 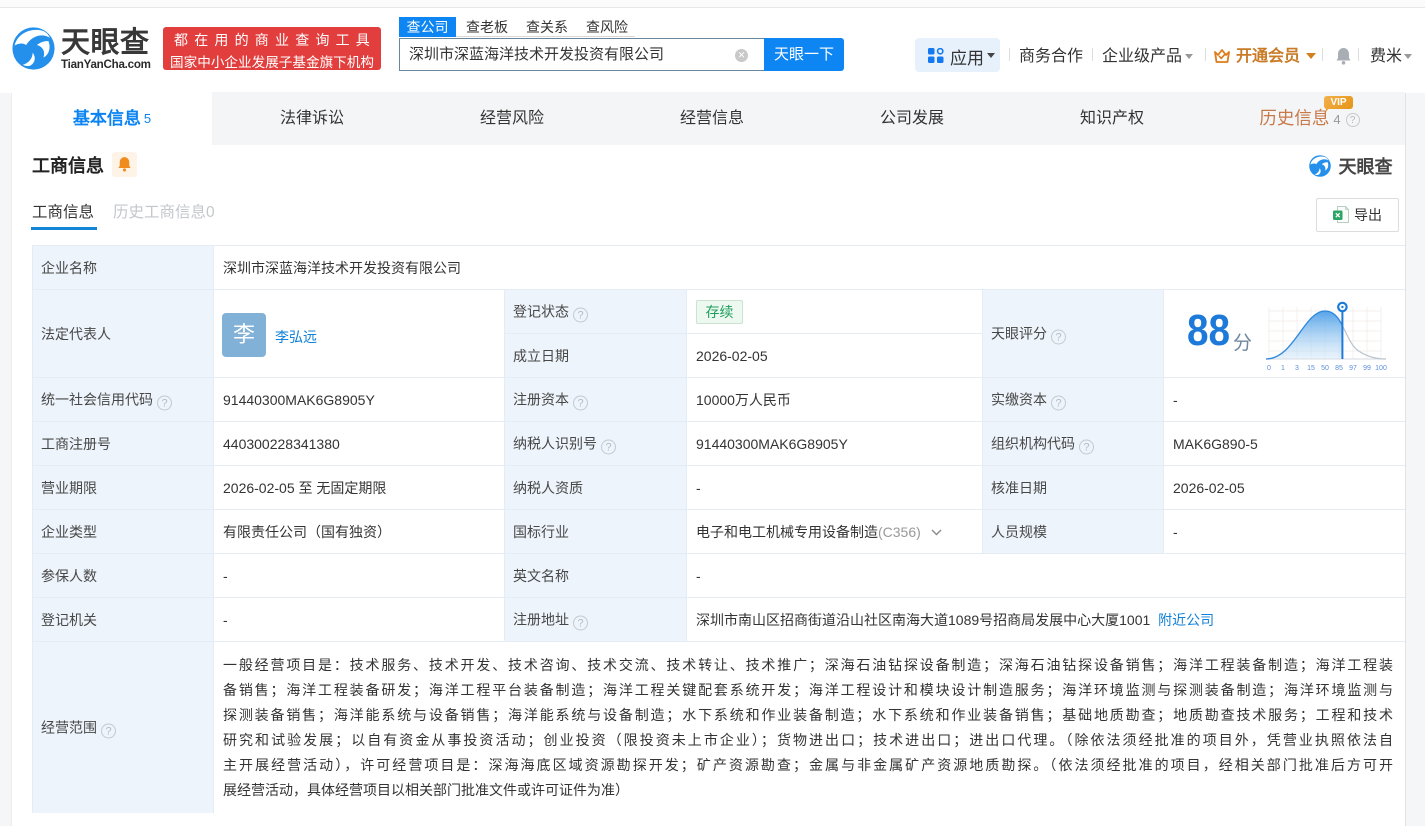 I want to click on svg-text: 0, so click(x=1269, y=368).